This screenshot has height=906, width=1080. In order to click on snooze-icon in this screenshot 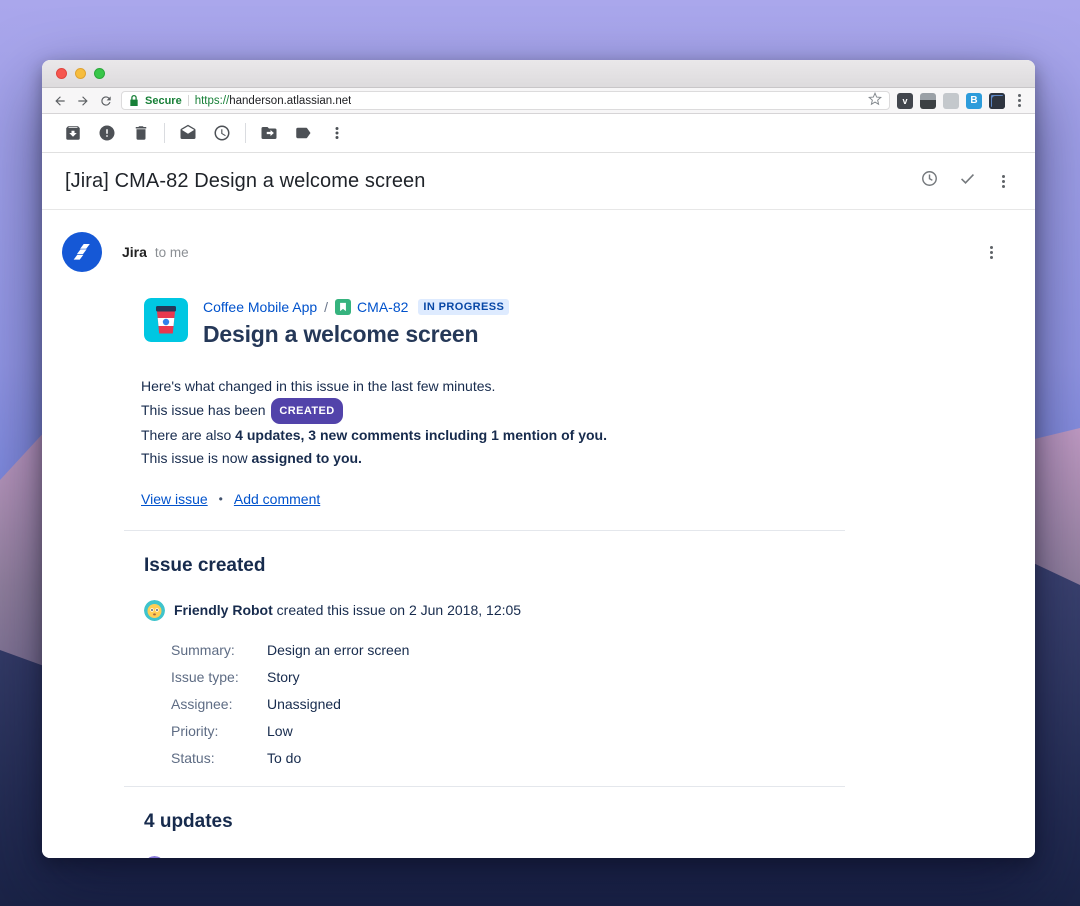, I will do `click(222, 133)`.